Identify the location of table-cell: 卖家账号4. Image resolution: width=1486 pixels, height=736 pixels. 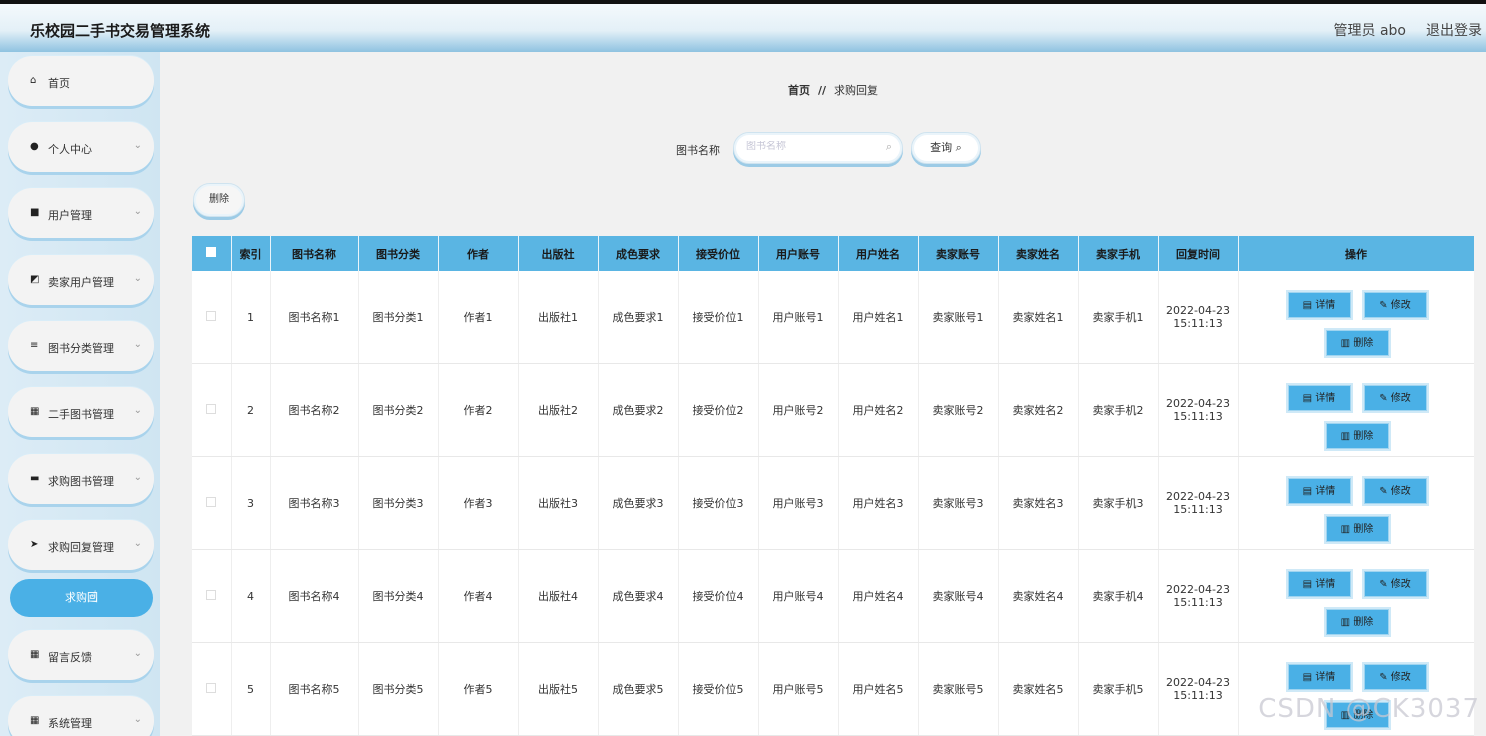
(958, 596).